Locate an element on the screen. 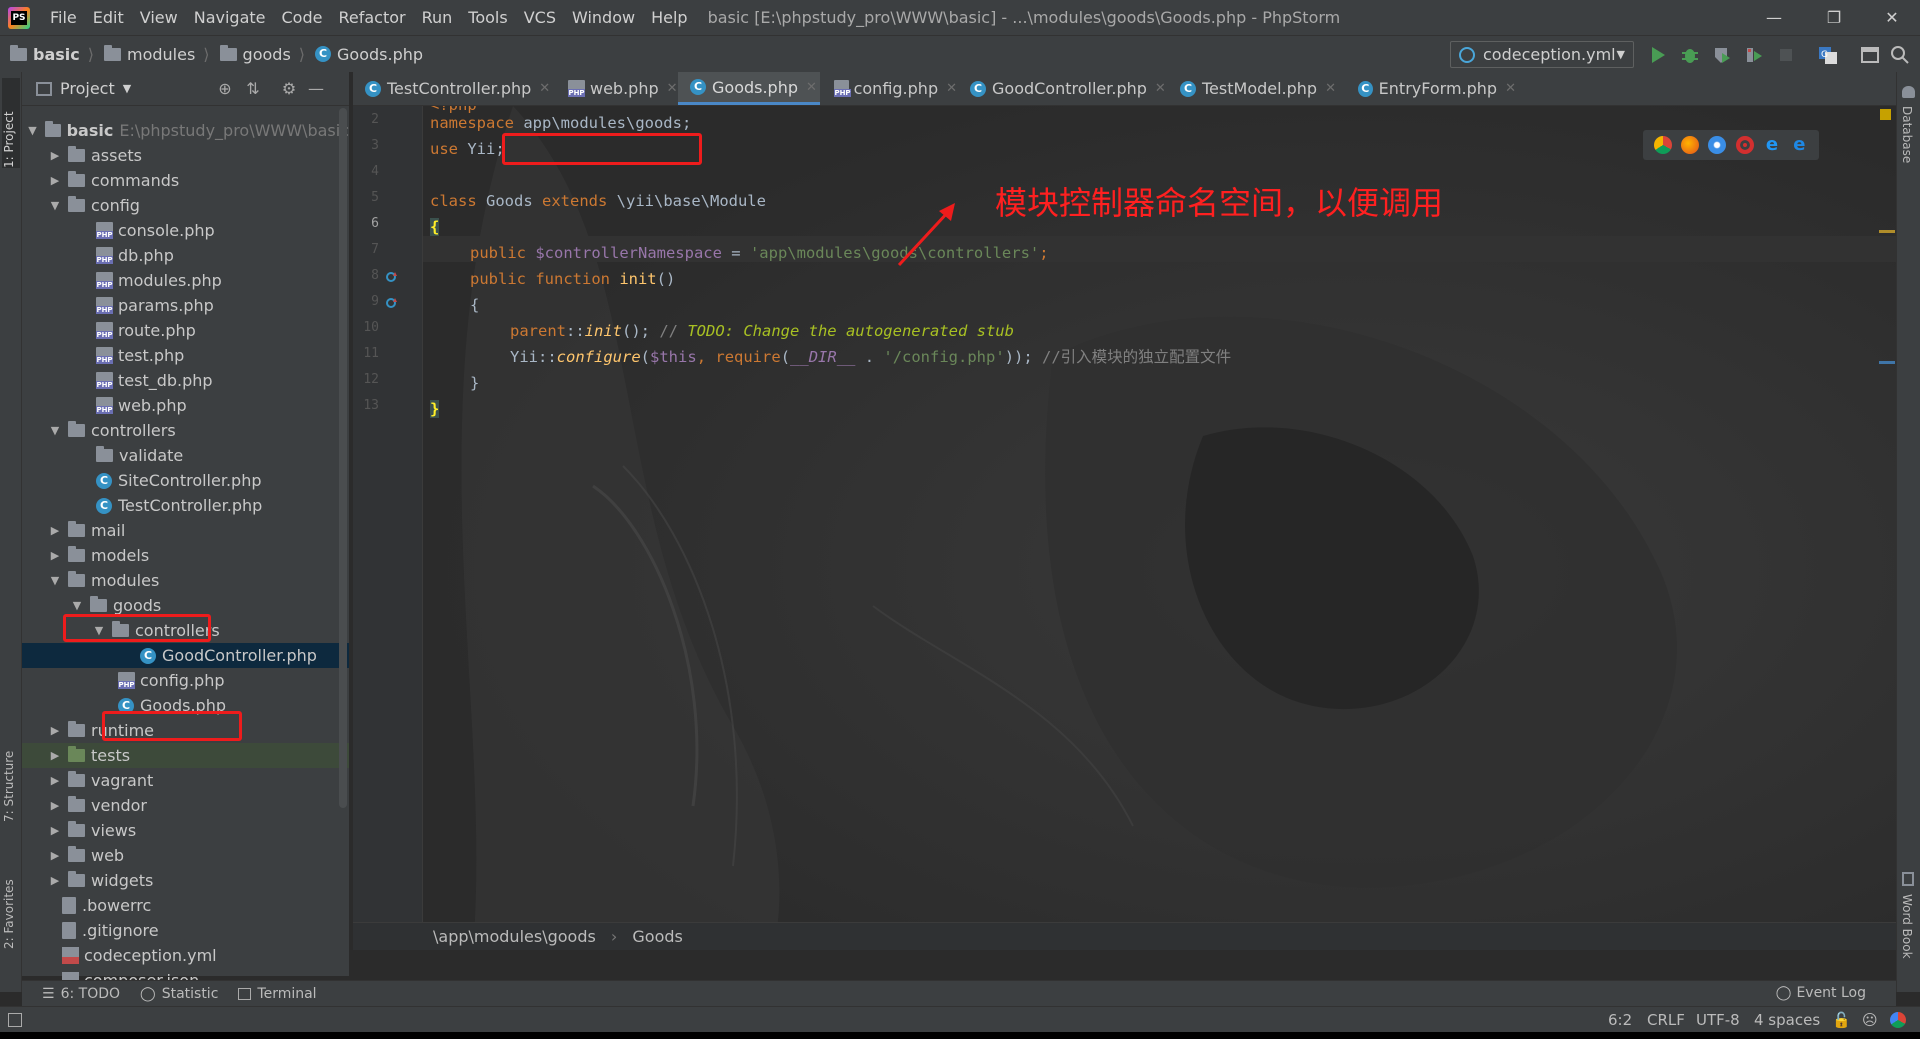 Image resolution: width=1920 pixels, height=1039 pixels. file-encoding: UTF-8 is located at coordinates (1718, 1020).